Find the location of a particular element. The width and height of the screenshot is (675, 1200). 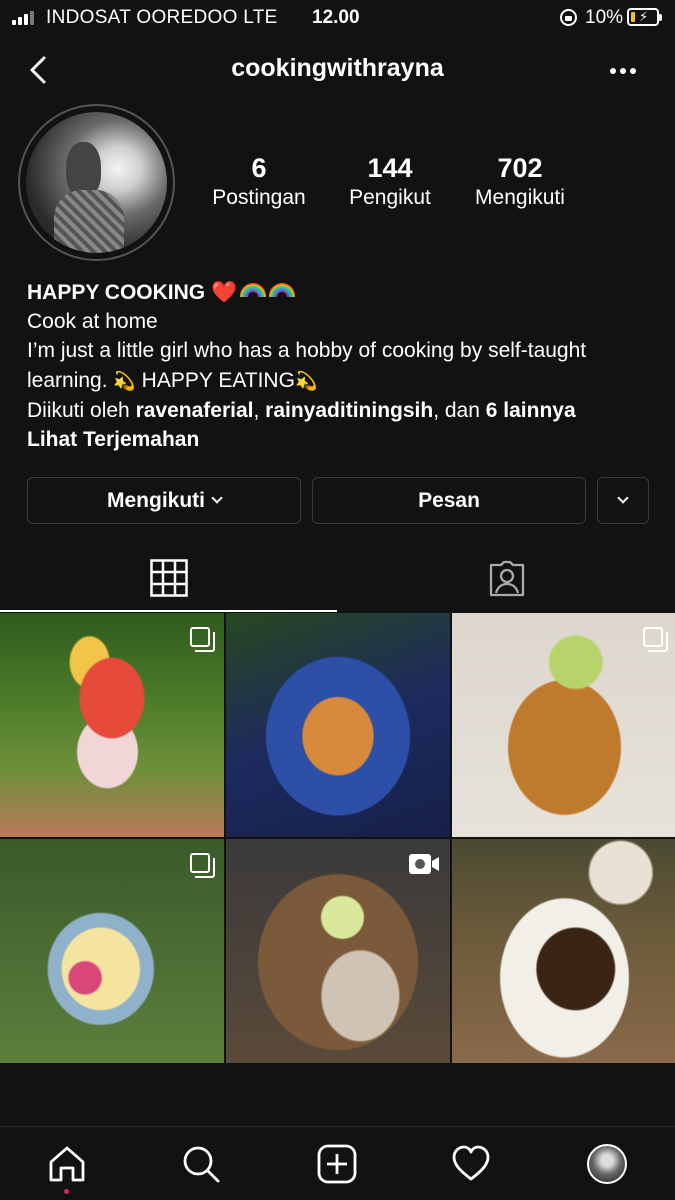

nav-profile-button is located at coordinates (607, 1164).